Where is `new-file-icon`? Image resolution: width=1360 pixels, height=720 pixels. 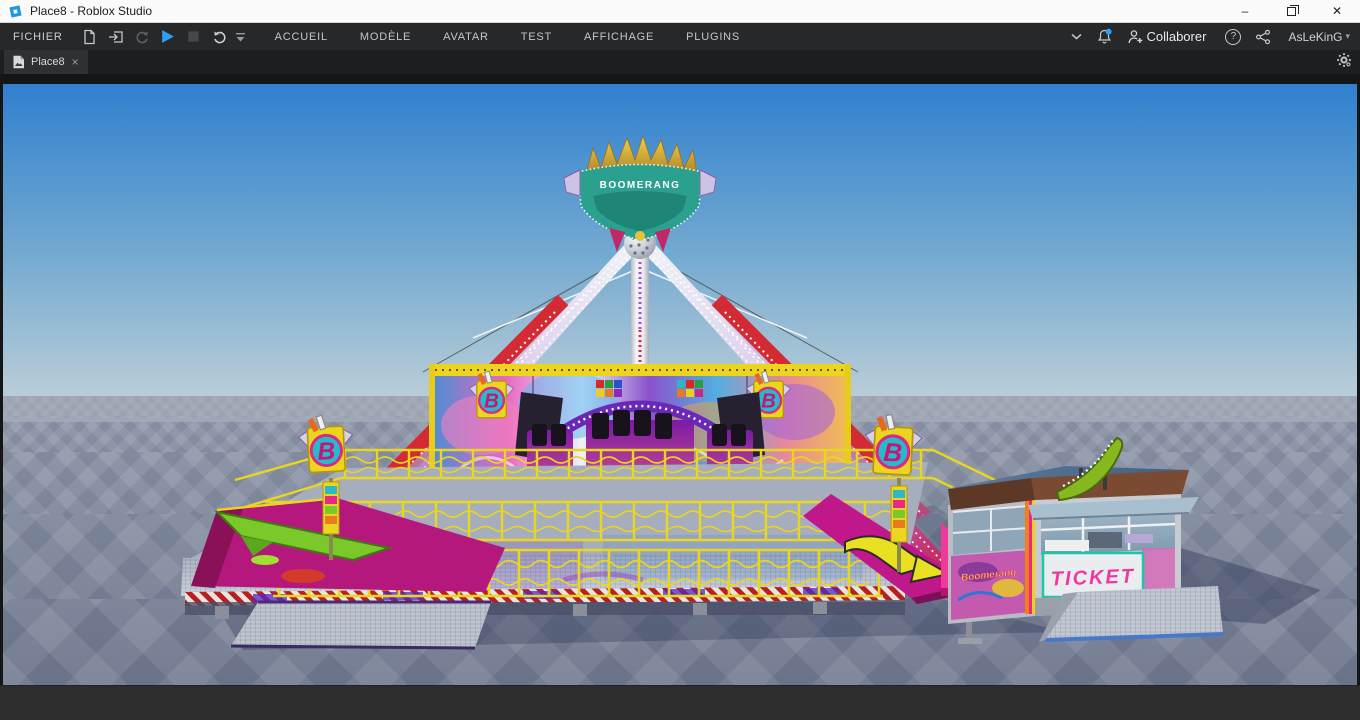
new-file-icon is located at coordinates (89, 36).